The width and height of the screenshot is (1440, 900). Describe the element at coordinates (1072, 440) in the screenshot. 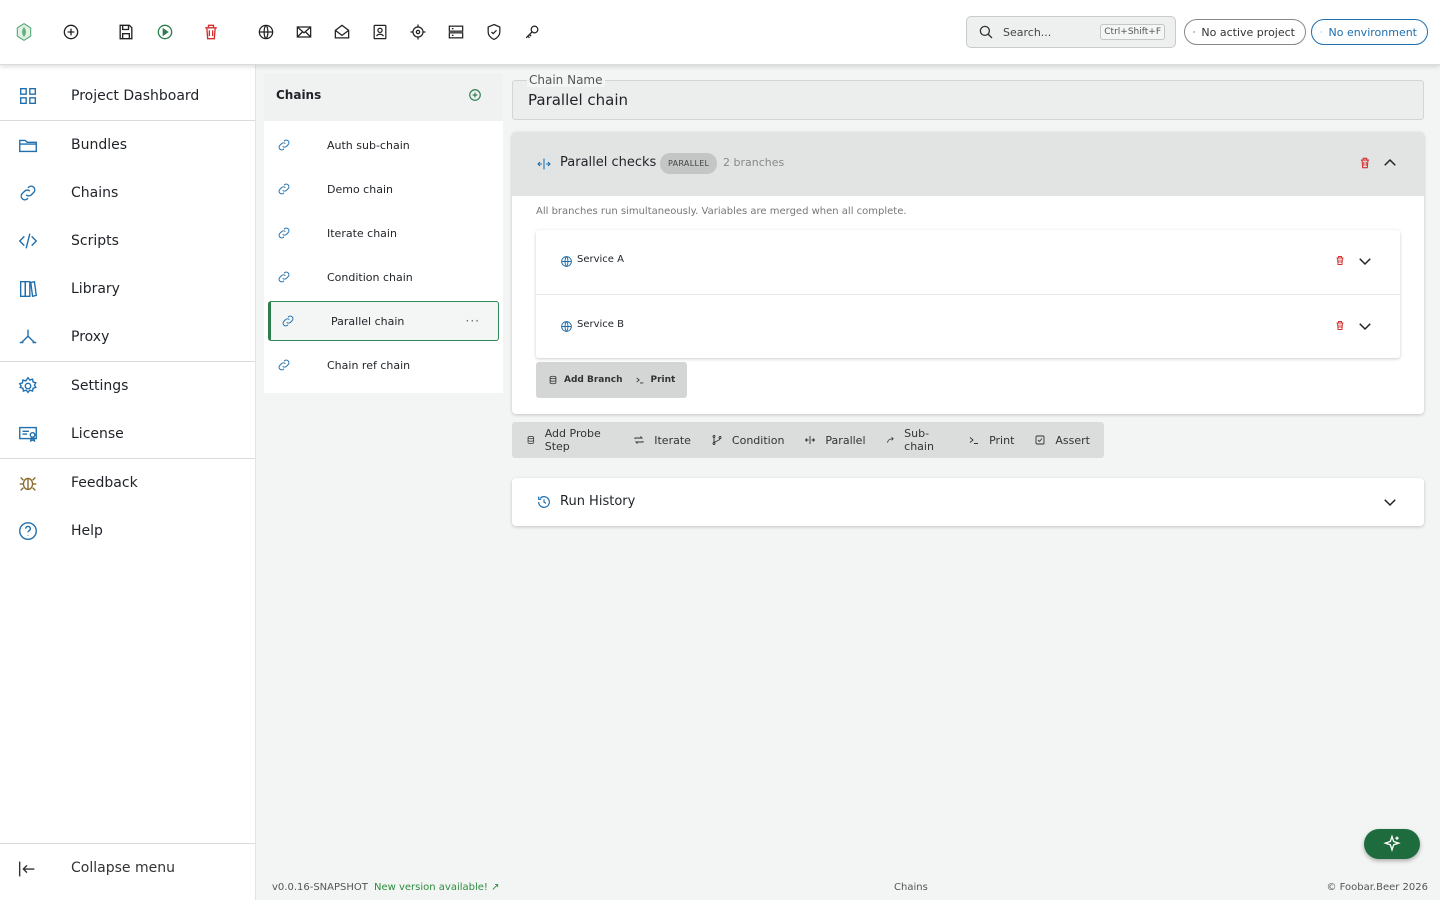

I see `step-button-label: Assert` at that location.